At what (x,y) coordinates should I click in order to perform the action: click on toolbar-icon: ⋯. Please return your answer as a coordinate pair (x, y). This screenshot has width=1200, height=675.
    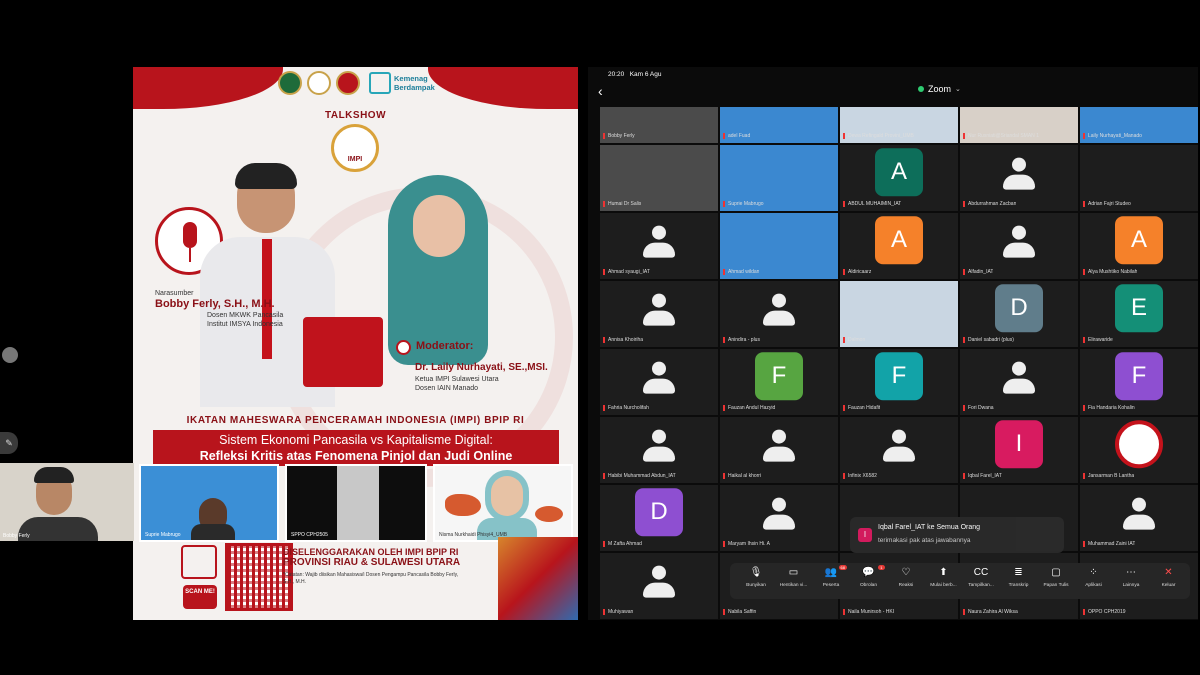
    Looking at the image, I should click on (1131, 572).